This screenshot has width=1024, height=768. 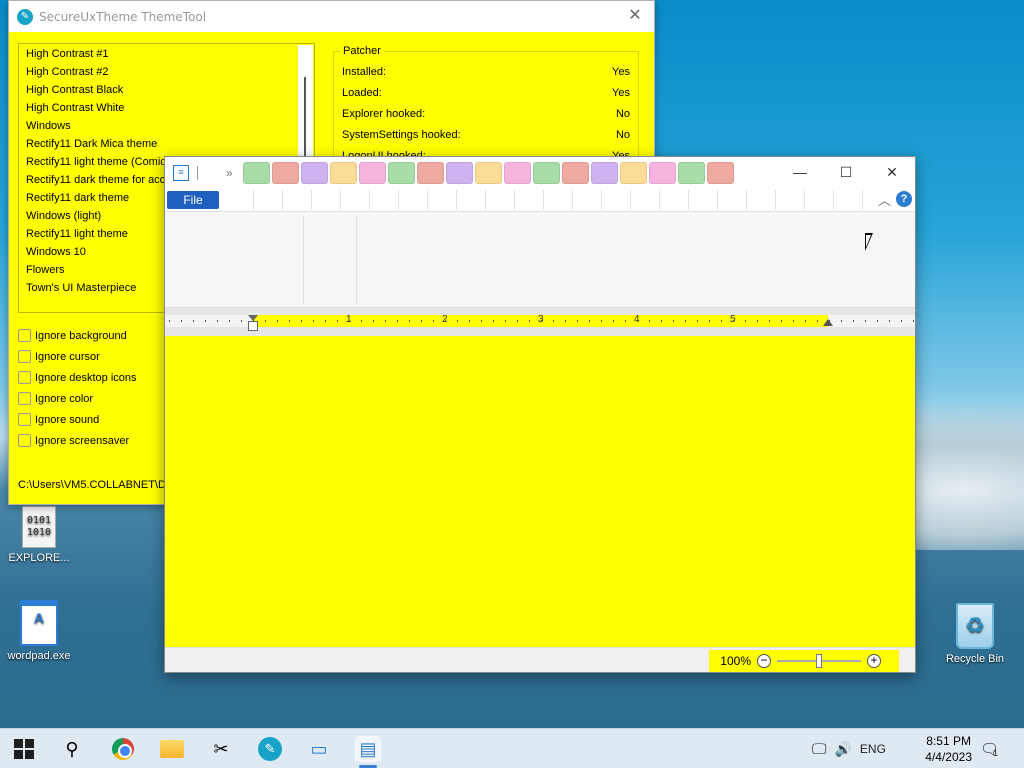 What do you see at coordinates (24, 749) in the screenshot?
I see `start-button` at bounding box center [24, 749].